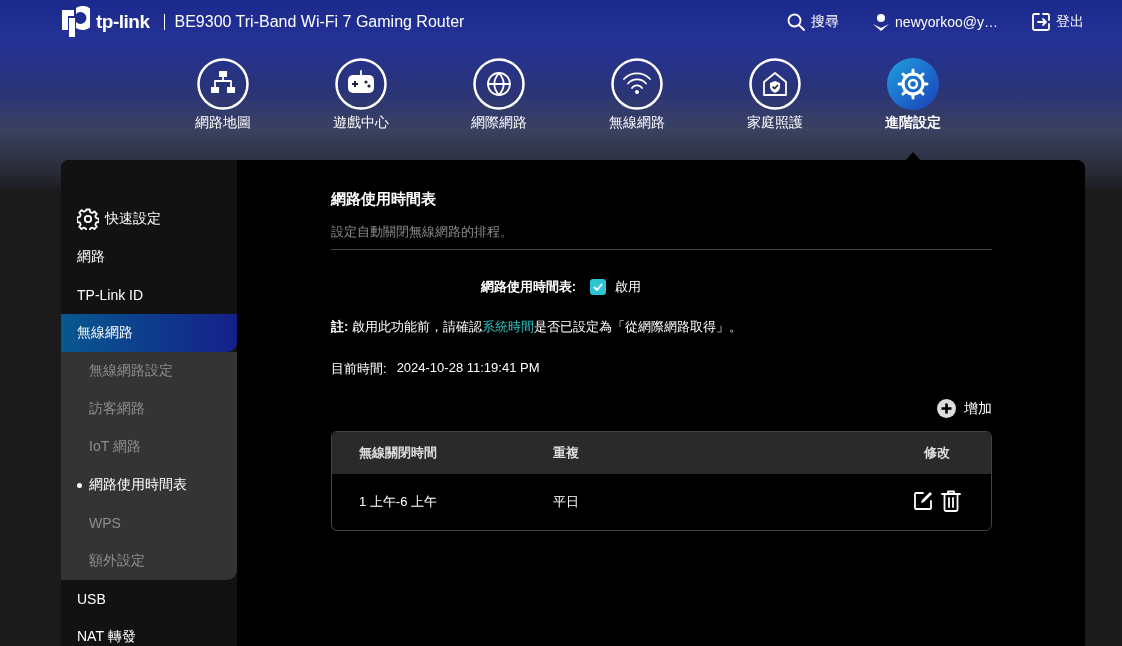  I want to click on nav-tab: 網際網路, so click(499, 102).